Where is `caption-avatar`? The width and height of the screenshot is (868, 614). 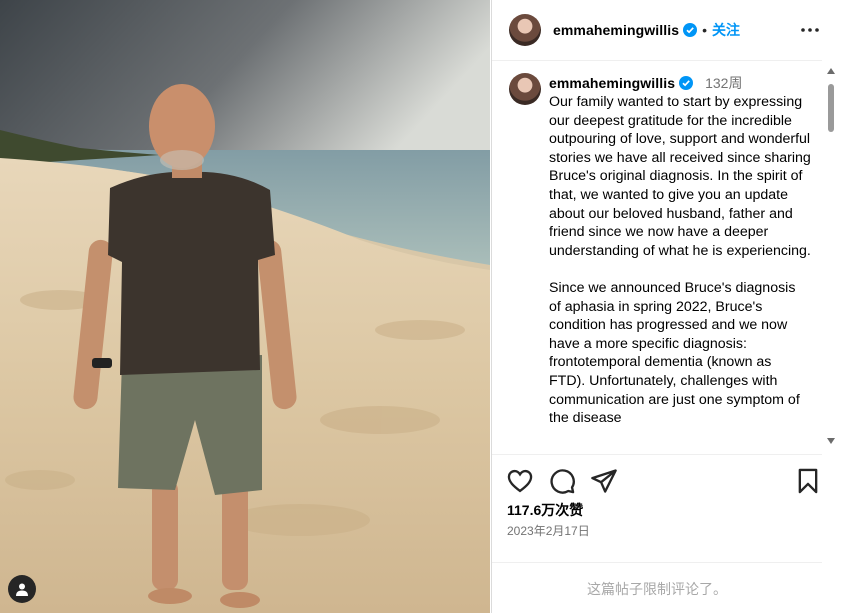
caption-avatar is located at coordinates (525, 89).